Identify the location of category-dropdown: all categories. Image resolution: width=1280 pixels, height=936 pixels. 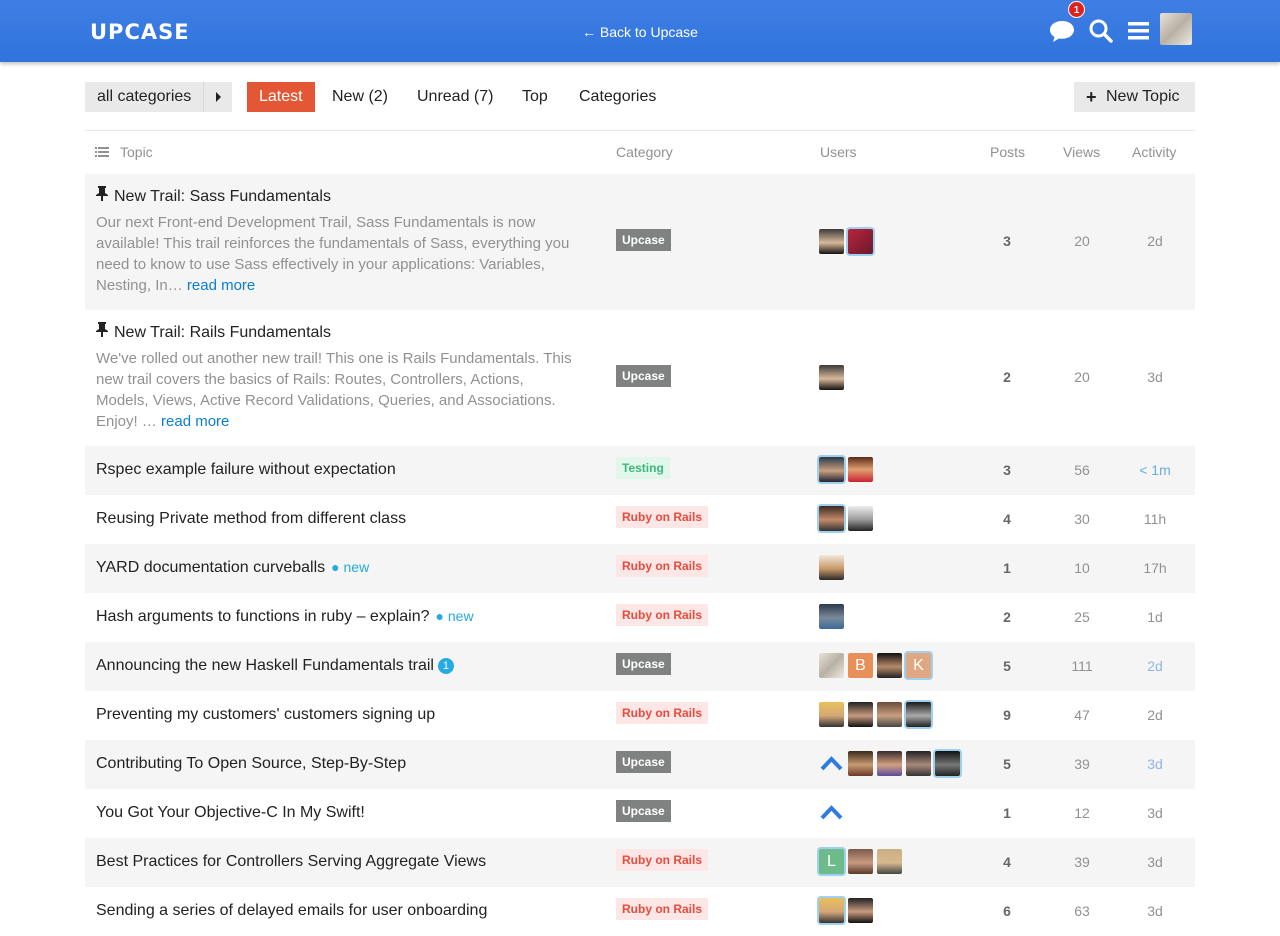
(158, 97).